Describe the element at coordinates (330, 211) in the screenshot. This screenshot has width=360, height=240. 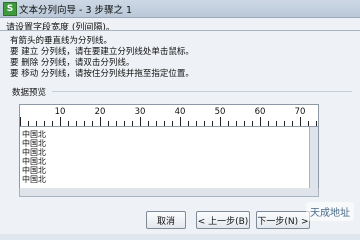
I see `watermark-text: 天成地址` at that location.